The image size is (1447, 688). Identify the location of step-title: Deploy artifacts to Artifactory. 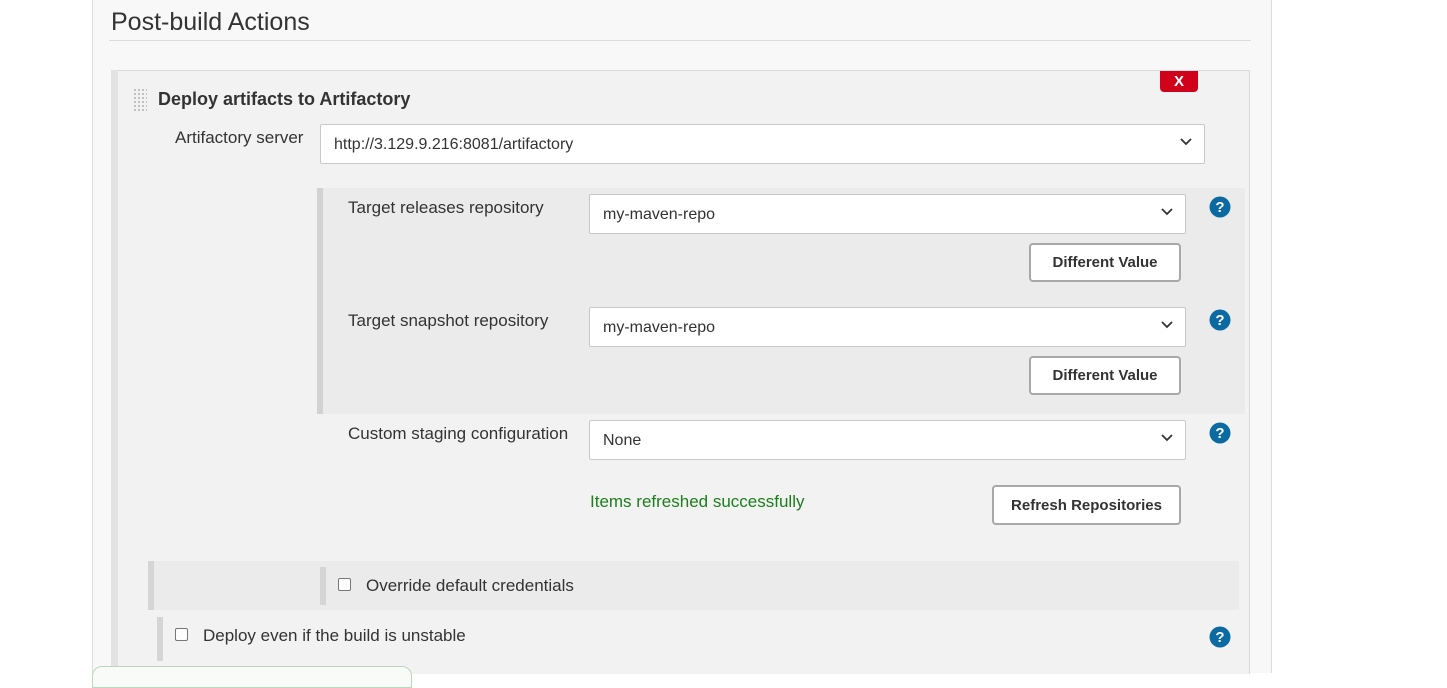
(284, 99).